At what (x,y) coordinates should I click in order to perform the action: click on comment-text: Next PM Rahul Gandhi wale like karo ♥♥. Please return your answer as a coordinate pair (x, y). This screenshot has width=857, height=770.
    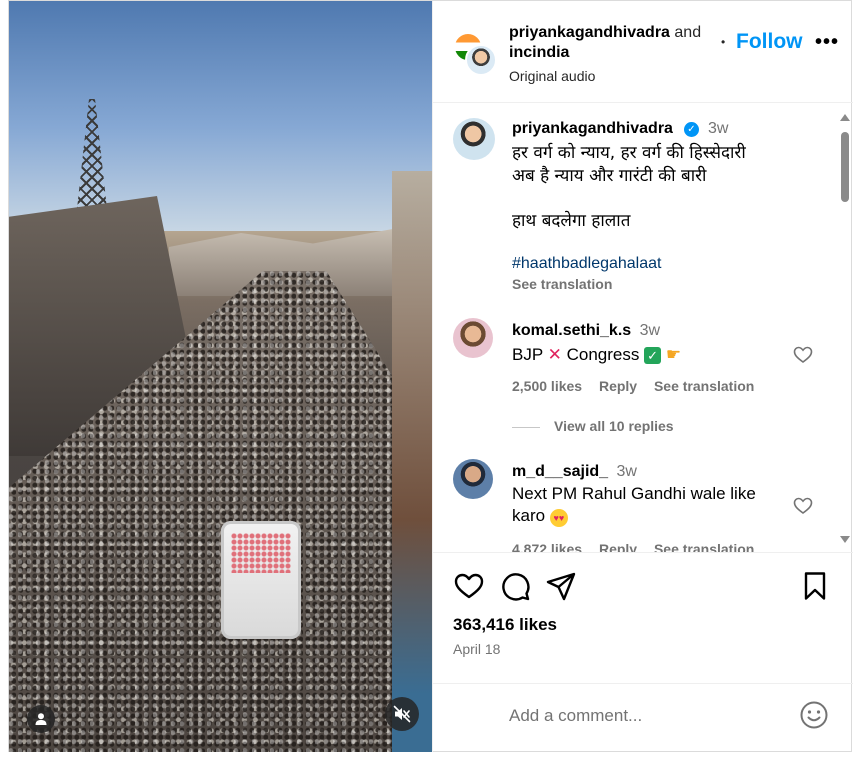
    Looking at the image, I should click on (642, 505).